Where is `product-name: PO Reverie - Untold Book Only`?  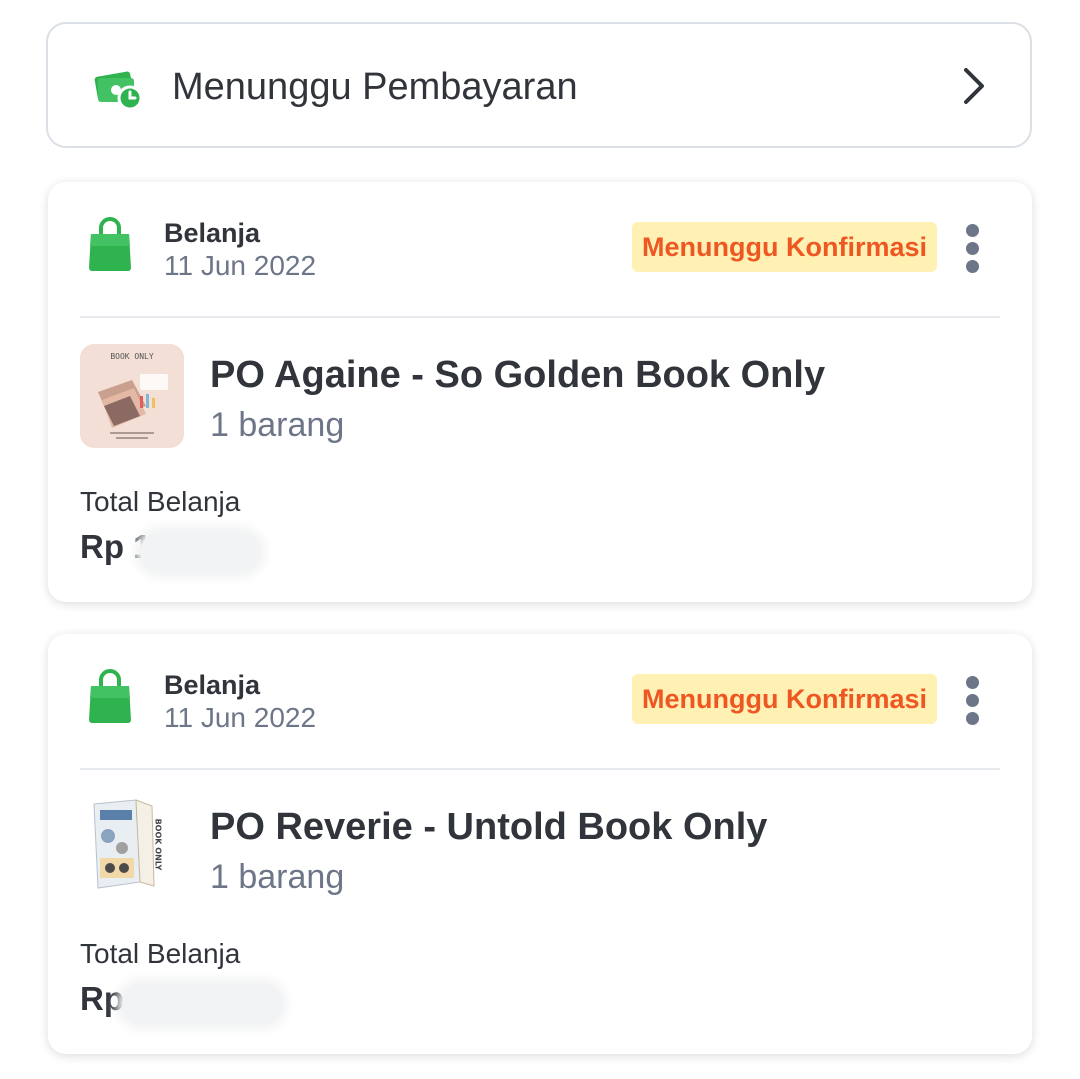
product-name: PO Reverie - Untold Book Only is located at coordinates (489, 827).